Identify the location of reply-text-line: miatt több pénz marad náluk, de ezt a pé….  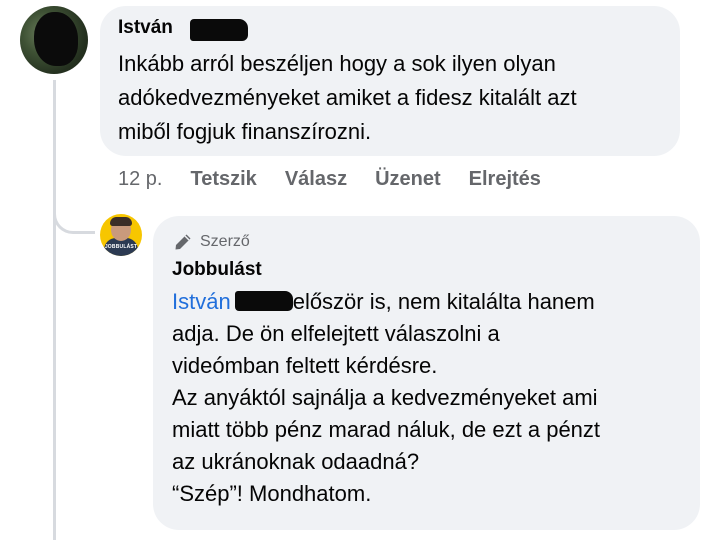
(386, 429).